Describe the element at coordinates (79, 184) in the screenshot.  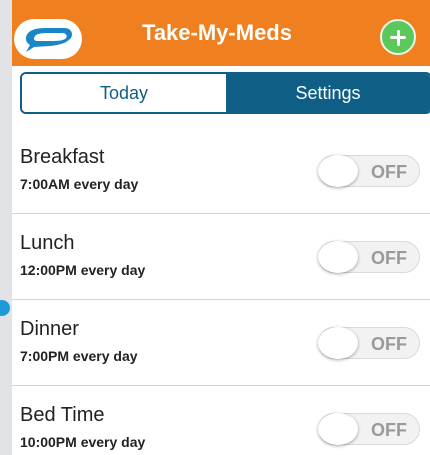
I see `reminder-time: 7:00AM every day` at that location.